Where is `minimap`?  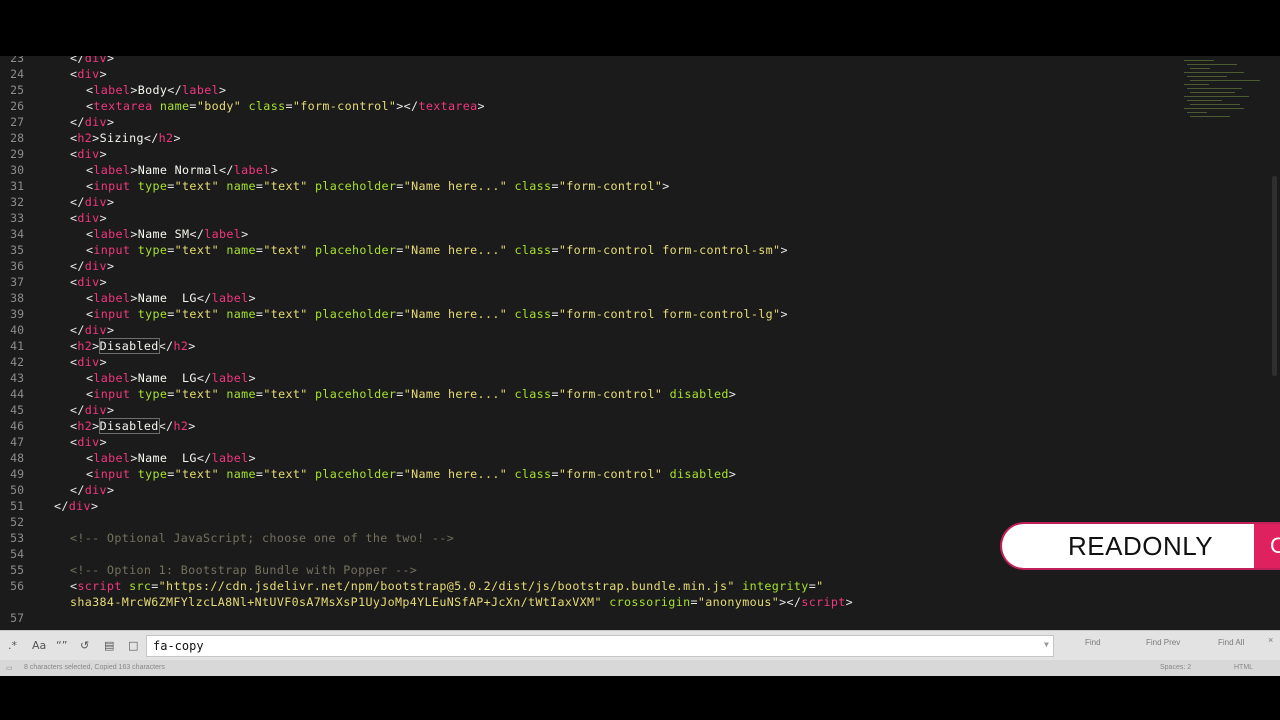 minimap is located at coordinates (1225, 96).